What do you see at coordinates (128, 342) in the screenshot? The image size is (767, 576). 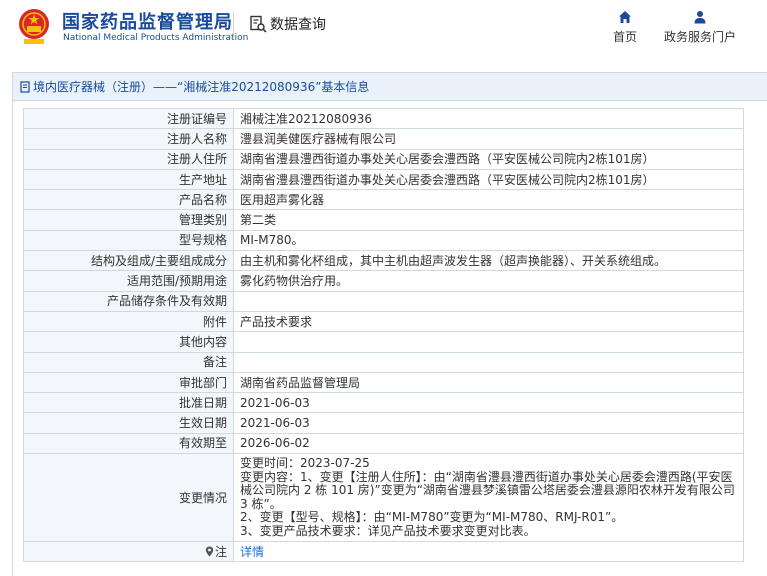 I see `field-label: 其他内容` at bounding box center [128, 342].